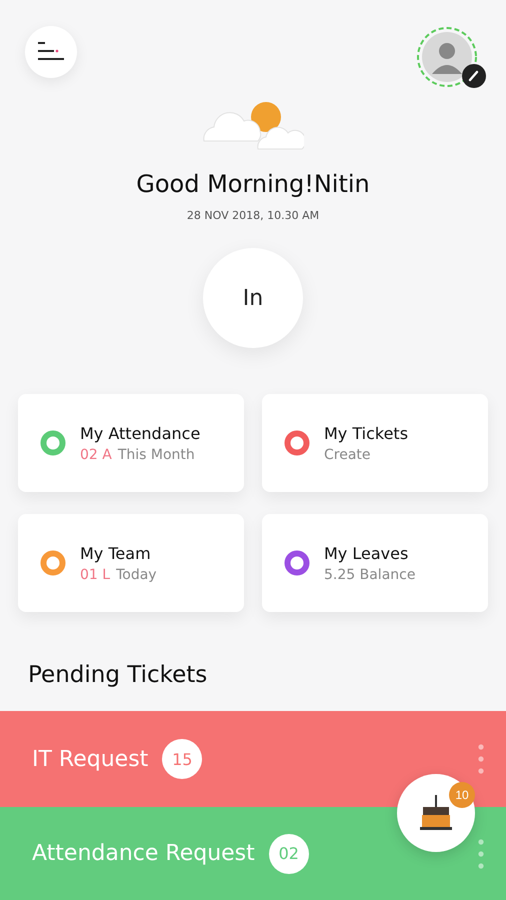 Image resolution: width=506 pixels, height=900 pixels. Describe the element at coordinates (474, 76) in the screenshot. I see `pencil-icon` at that location.